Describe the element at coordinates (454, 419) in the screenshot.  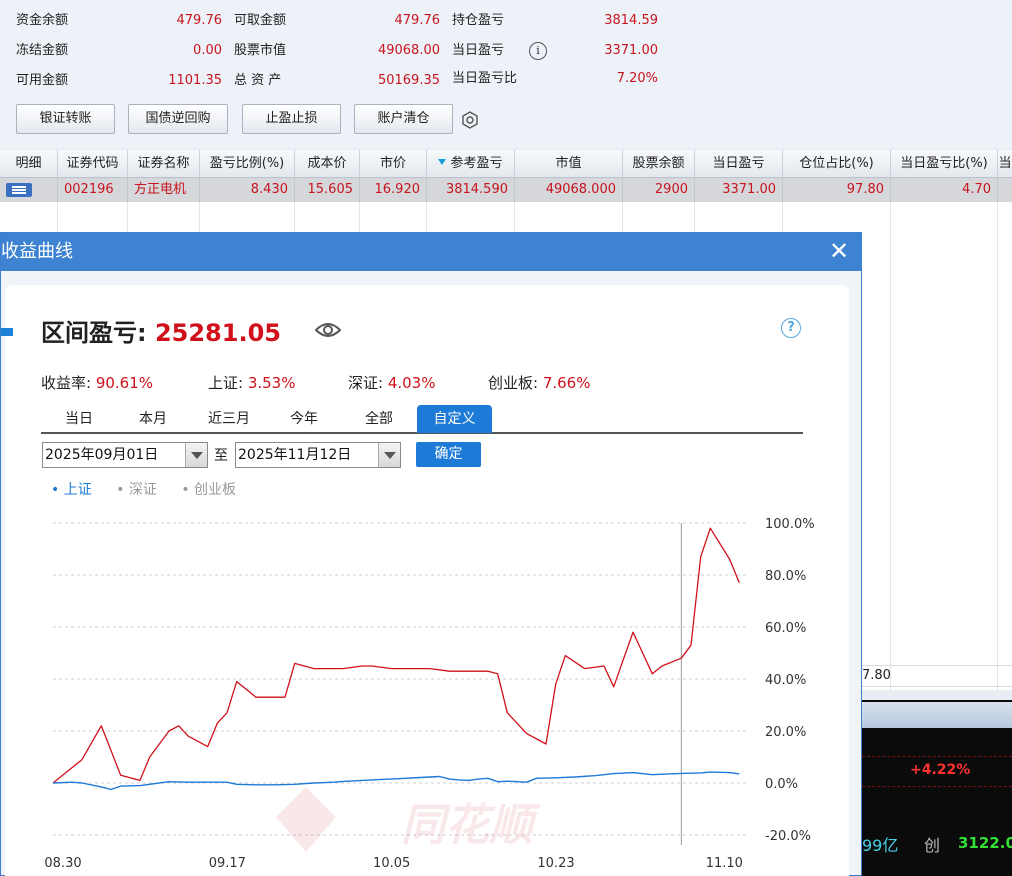
I see `tab-custom: 自定义` at that location.